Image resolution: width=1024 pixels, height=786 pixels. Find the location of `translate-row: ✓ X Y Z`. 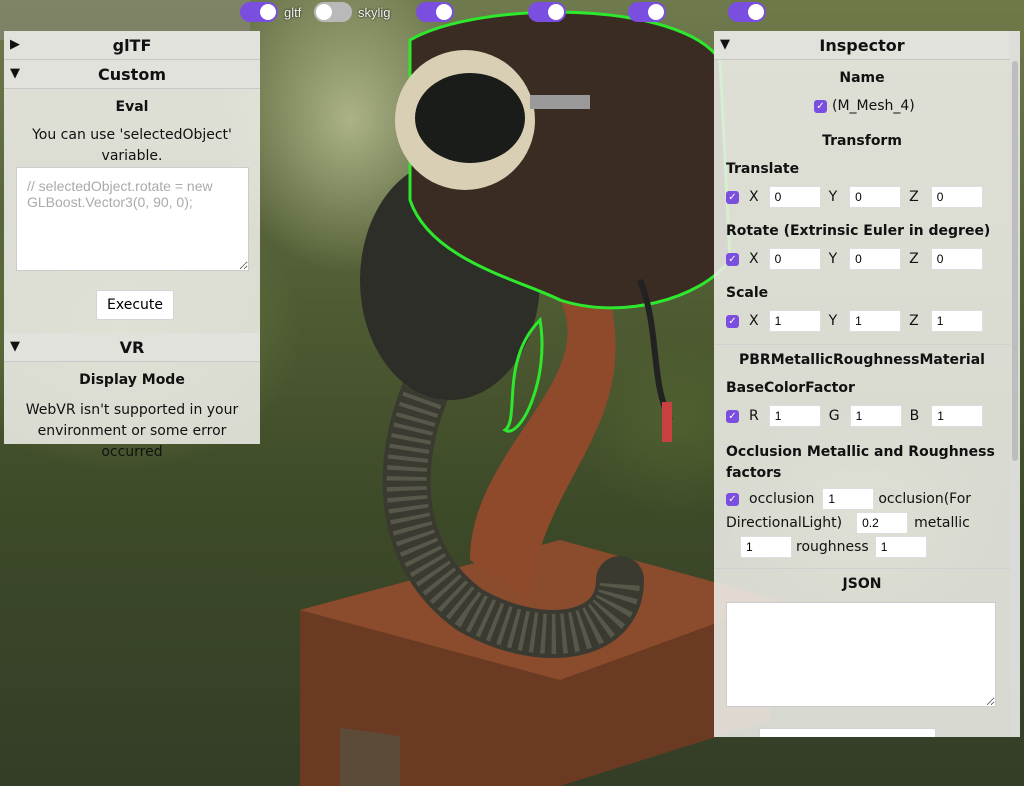

translate-row: ✓ X Y Z is located at coordinates (854, 197).